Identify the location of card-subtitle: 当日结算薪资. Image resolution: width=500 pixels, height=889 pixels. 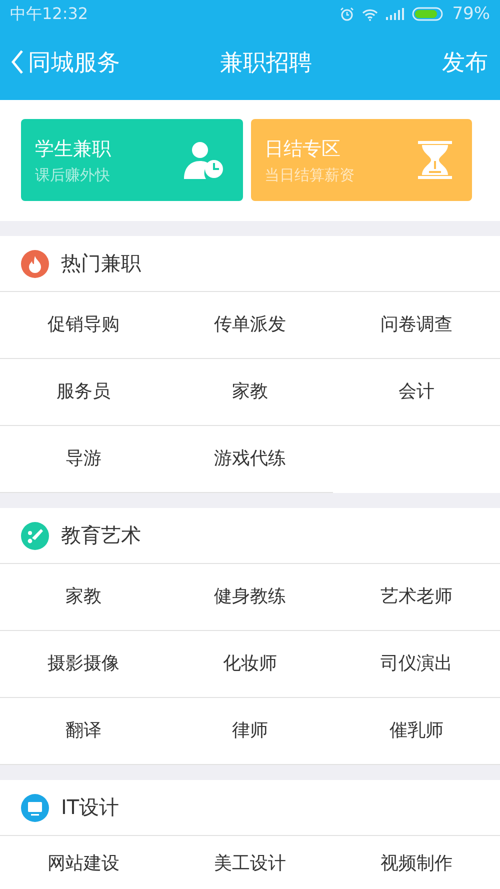
(309, 175).